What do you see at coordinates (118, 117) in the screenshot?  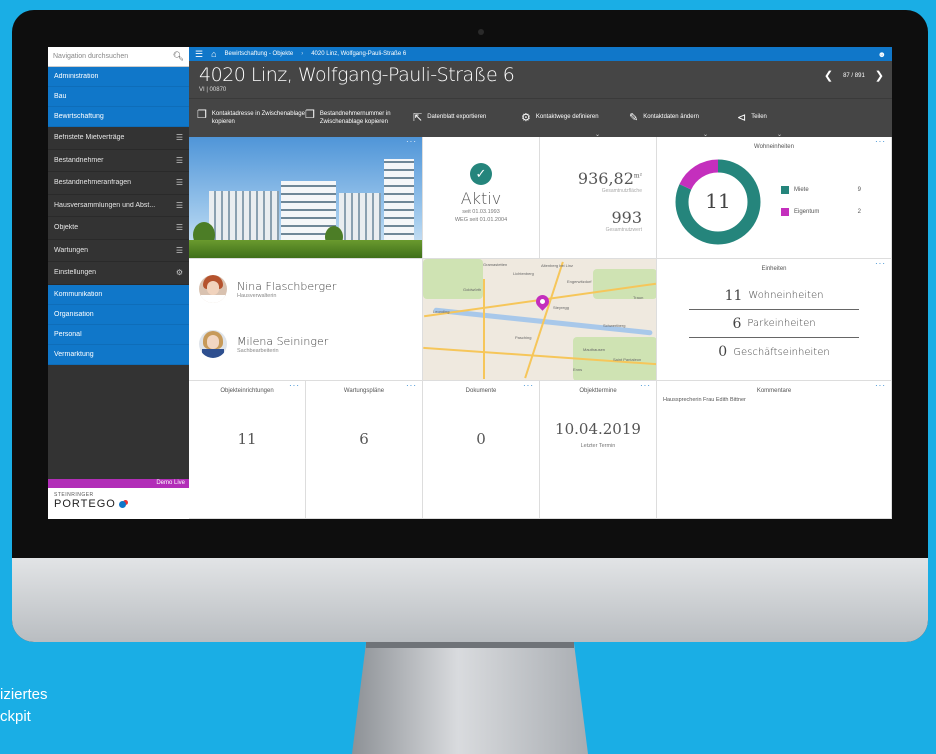 I see `sidebar-item-bewirtschaftung: Bewirtschaftung` at bounding box center [118, 117].